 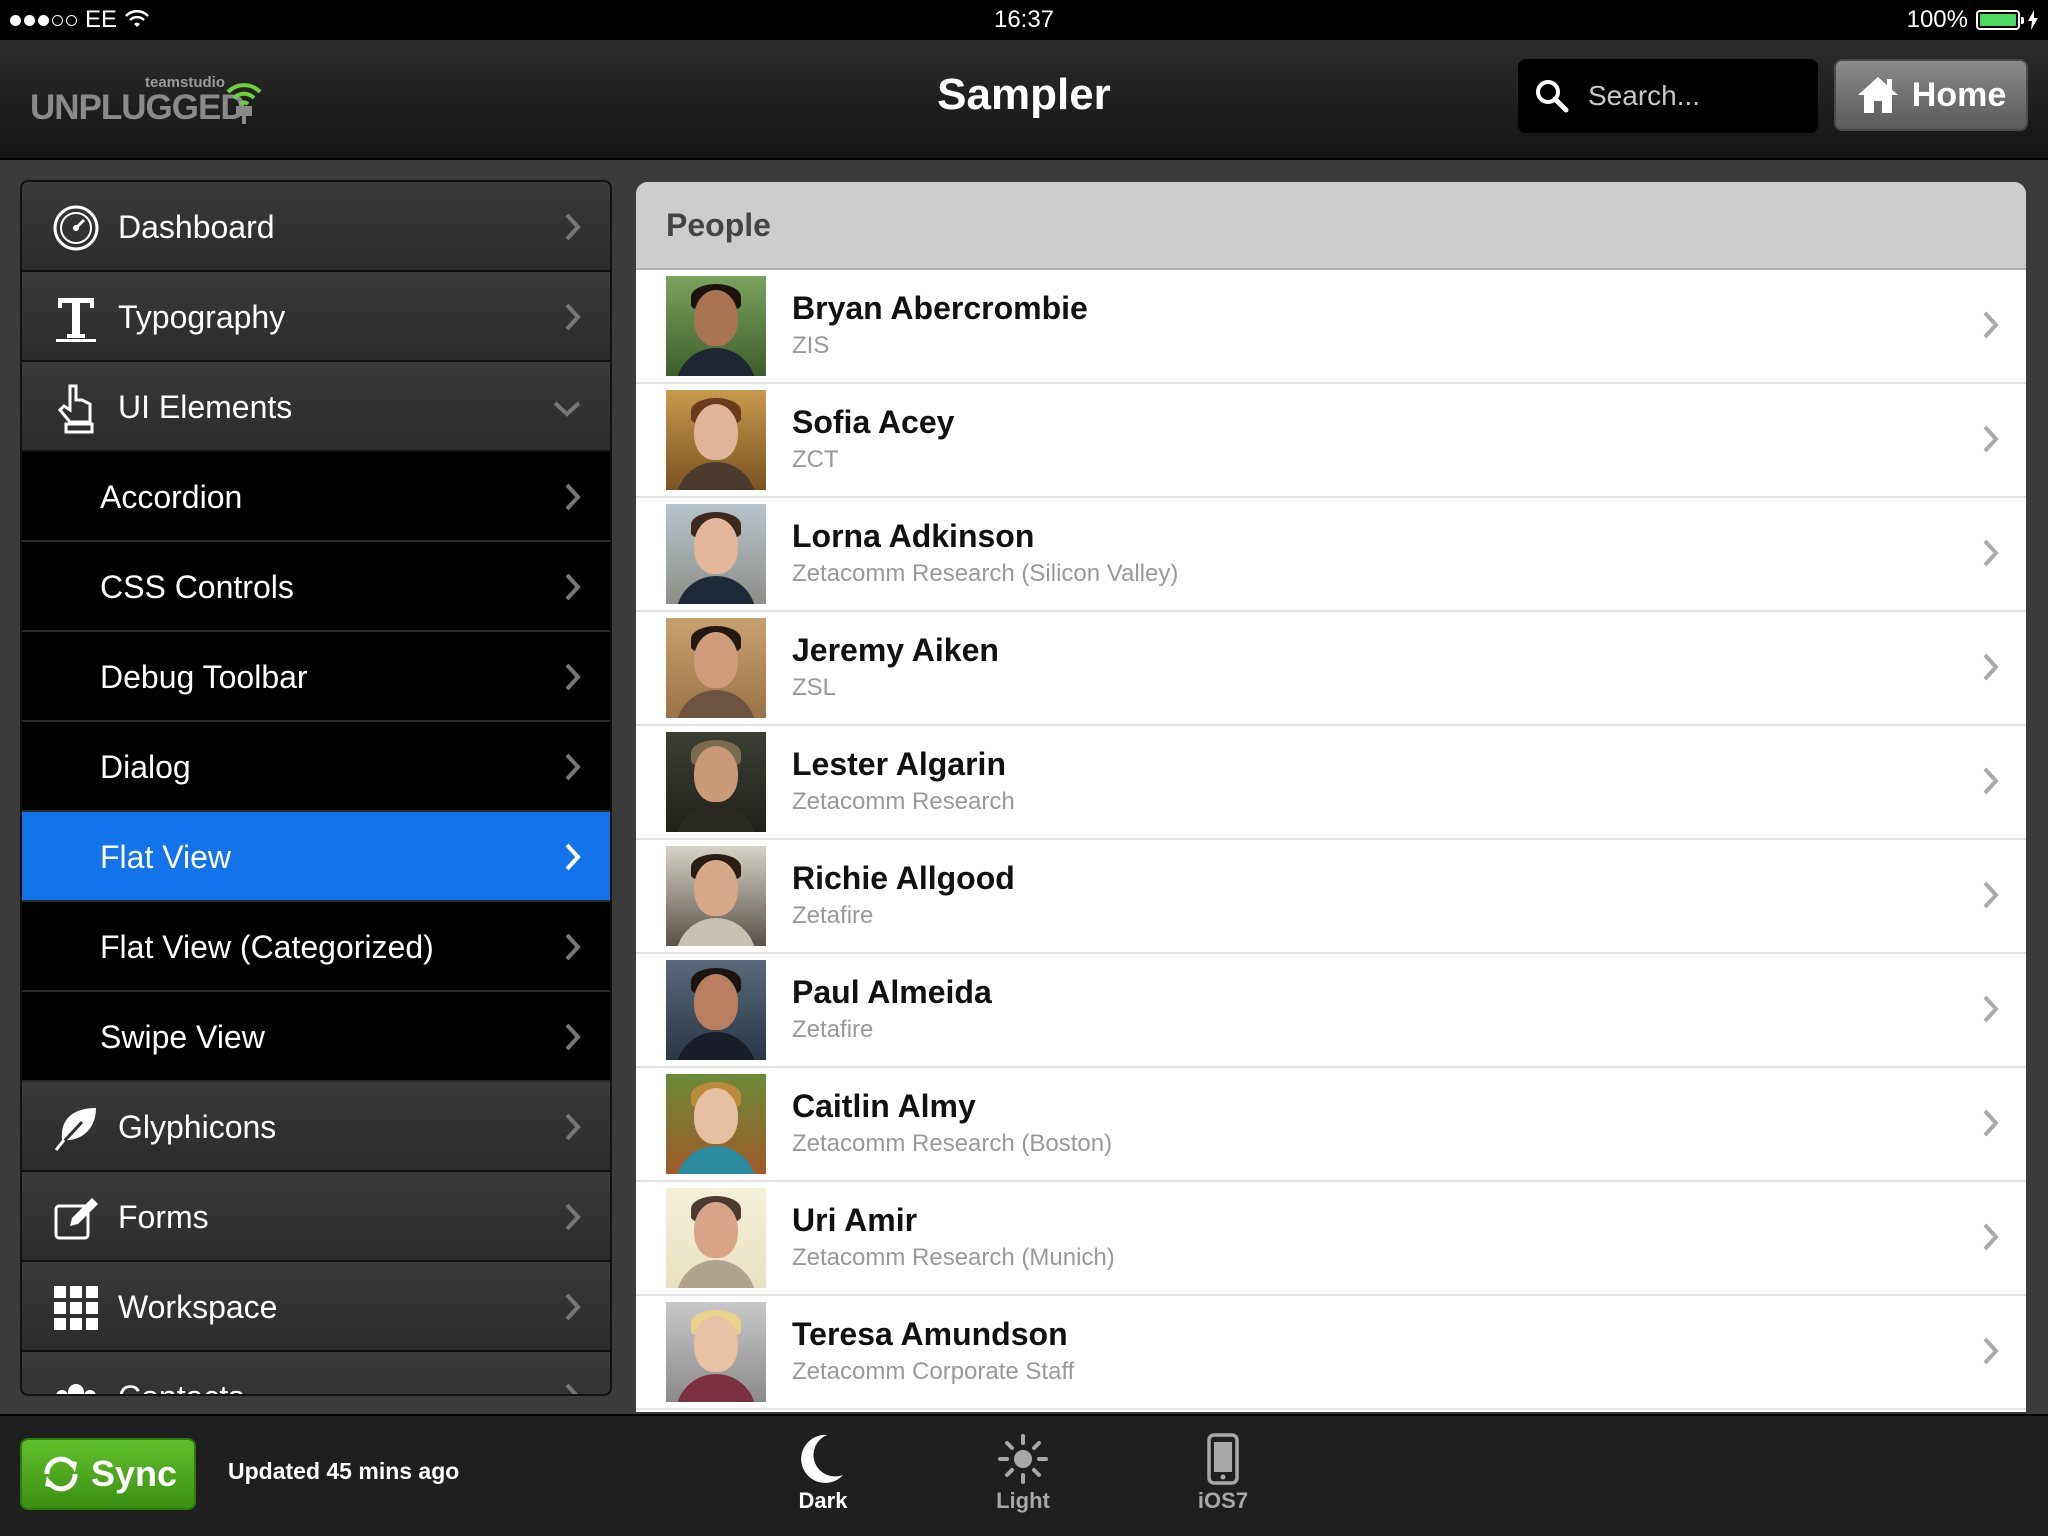 What do you see at coordinates (316, 1373) in the screenshot?
I see `sidebar-item-contacts: Contacts` at bounding box center [316, 1373].